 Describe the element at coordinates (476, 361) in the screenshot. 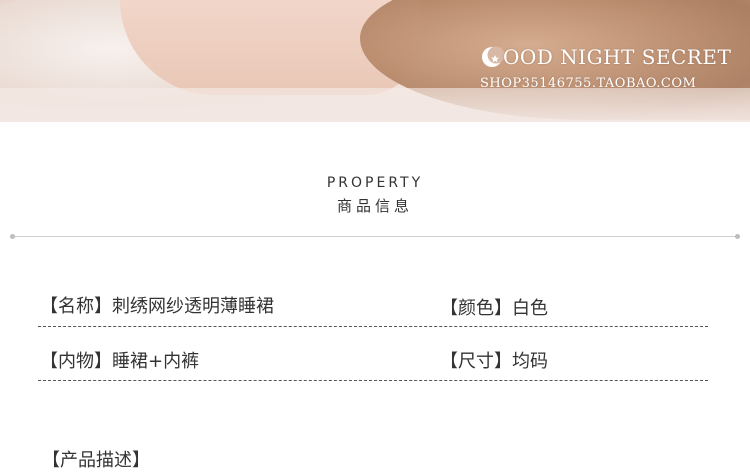

I see `property-label: 【尺寸】` at that location.